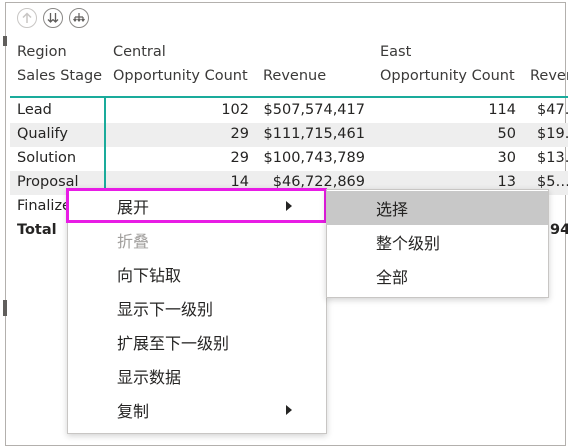  Describe the element at coordinates (314, 110) in the screenshot. I see `cell-central-revenue: $507,574,417` at that location.